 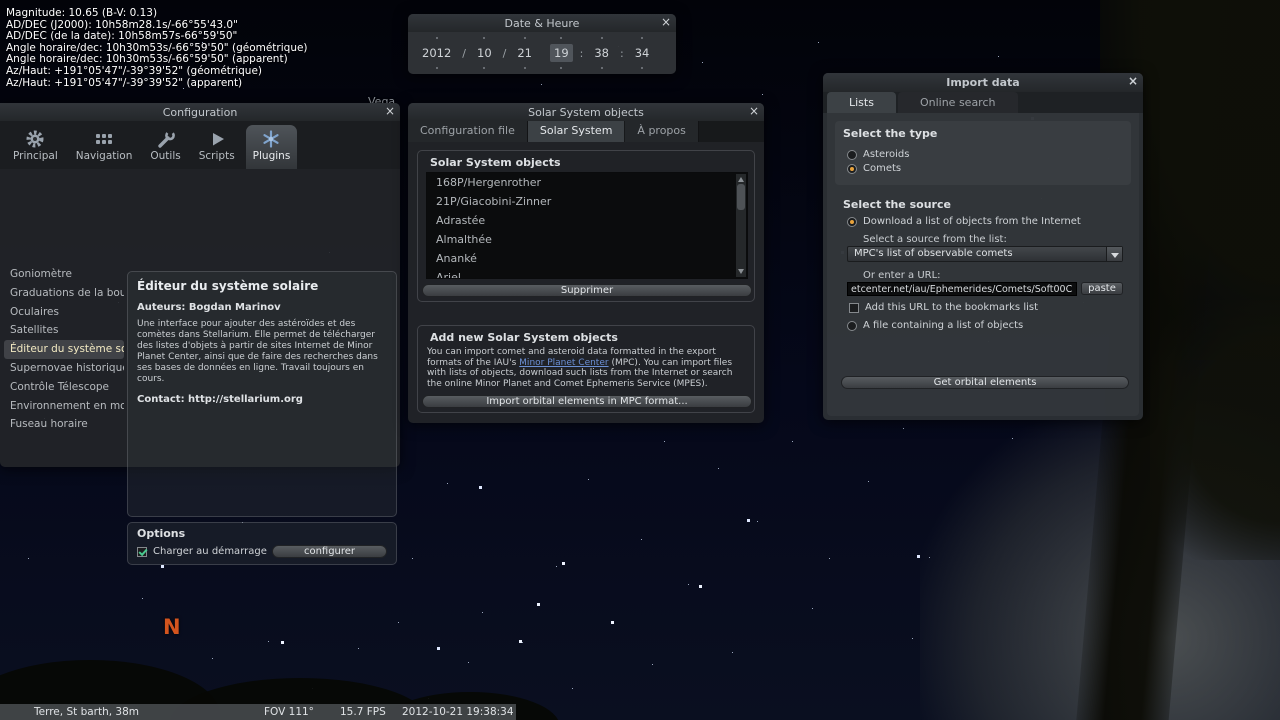 What do you see at coordinates (890, 133) in the screenshot?
I see `select-type-heading: Select the type` at bounding box center [890, 133].